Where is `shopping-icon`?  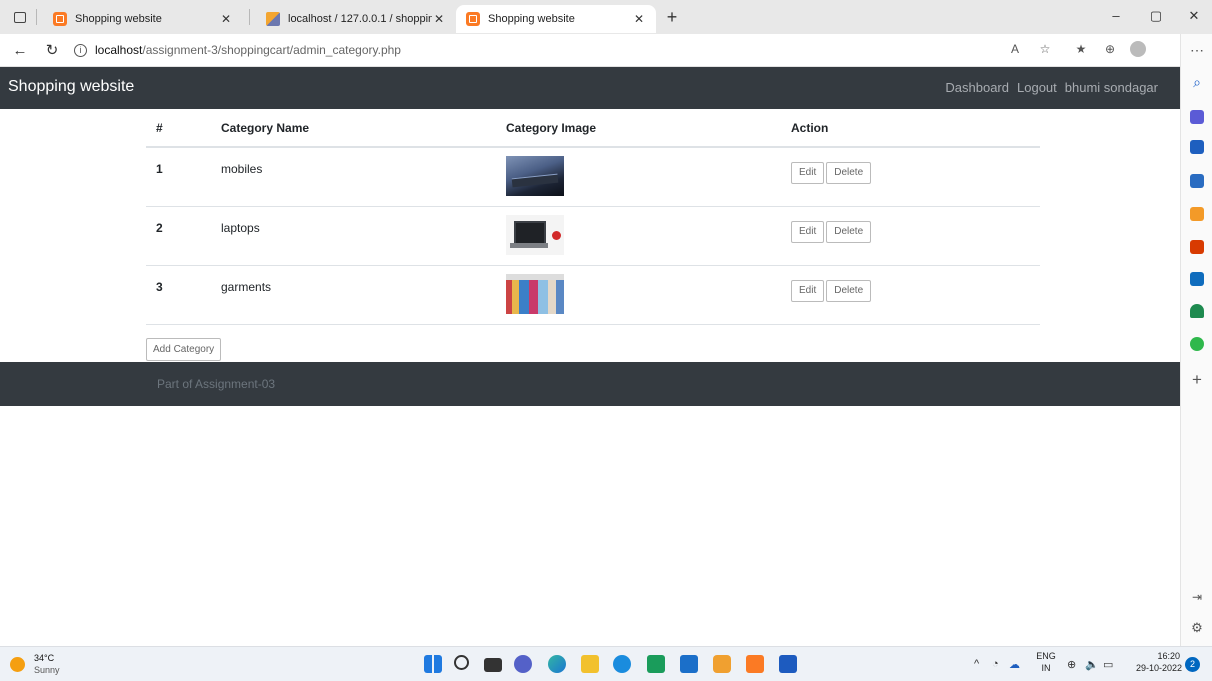 shopping-icon is located at coordinates (1197, 147).